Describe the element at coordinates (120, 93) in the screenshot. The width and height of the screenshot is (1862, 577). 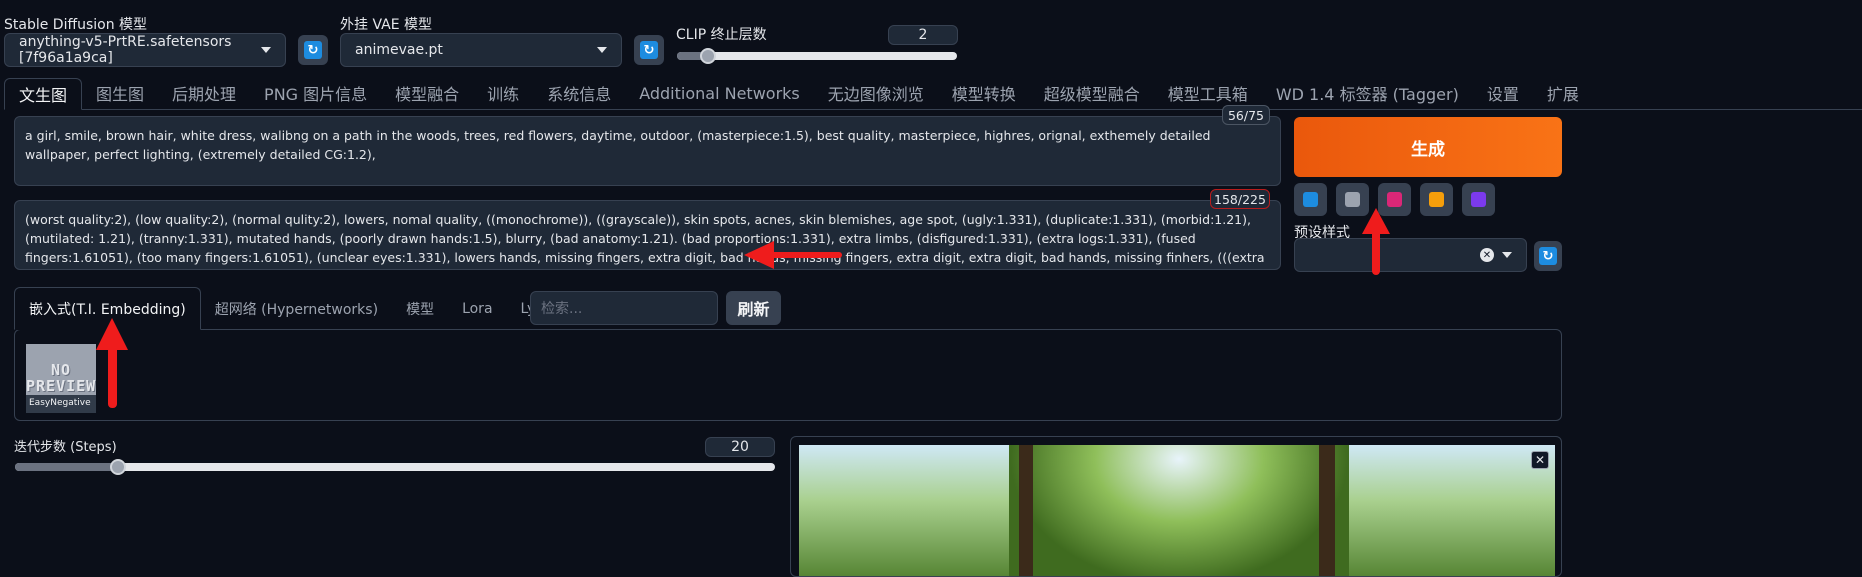
I see `tab-1: 图生图` at that location.